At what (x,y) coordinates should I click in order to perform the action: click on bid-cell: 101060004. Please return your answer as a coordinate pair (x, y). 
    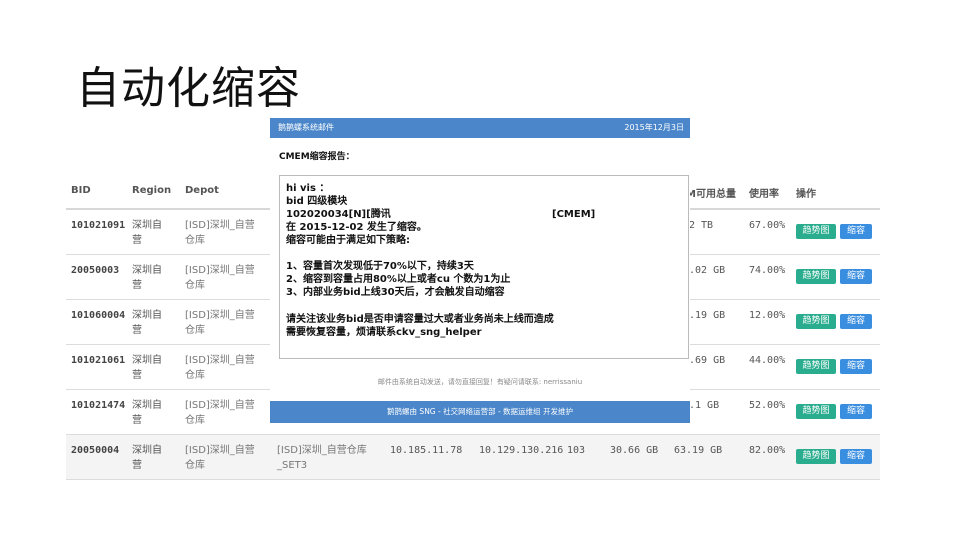
    Looking at the image, I should click on (98, 315).